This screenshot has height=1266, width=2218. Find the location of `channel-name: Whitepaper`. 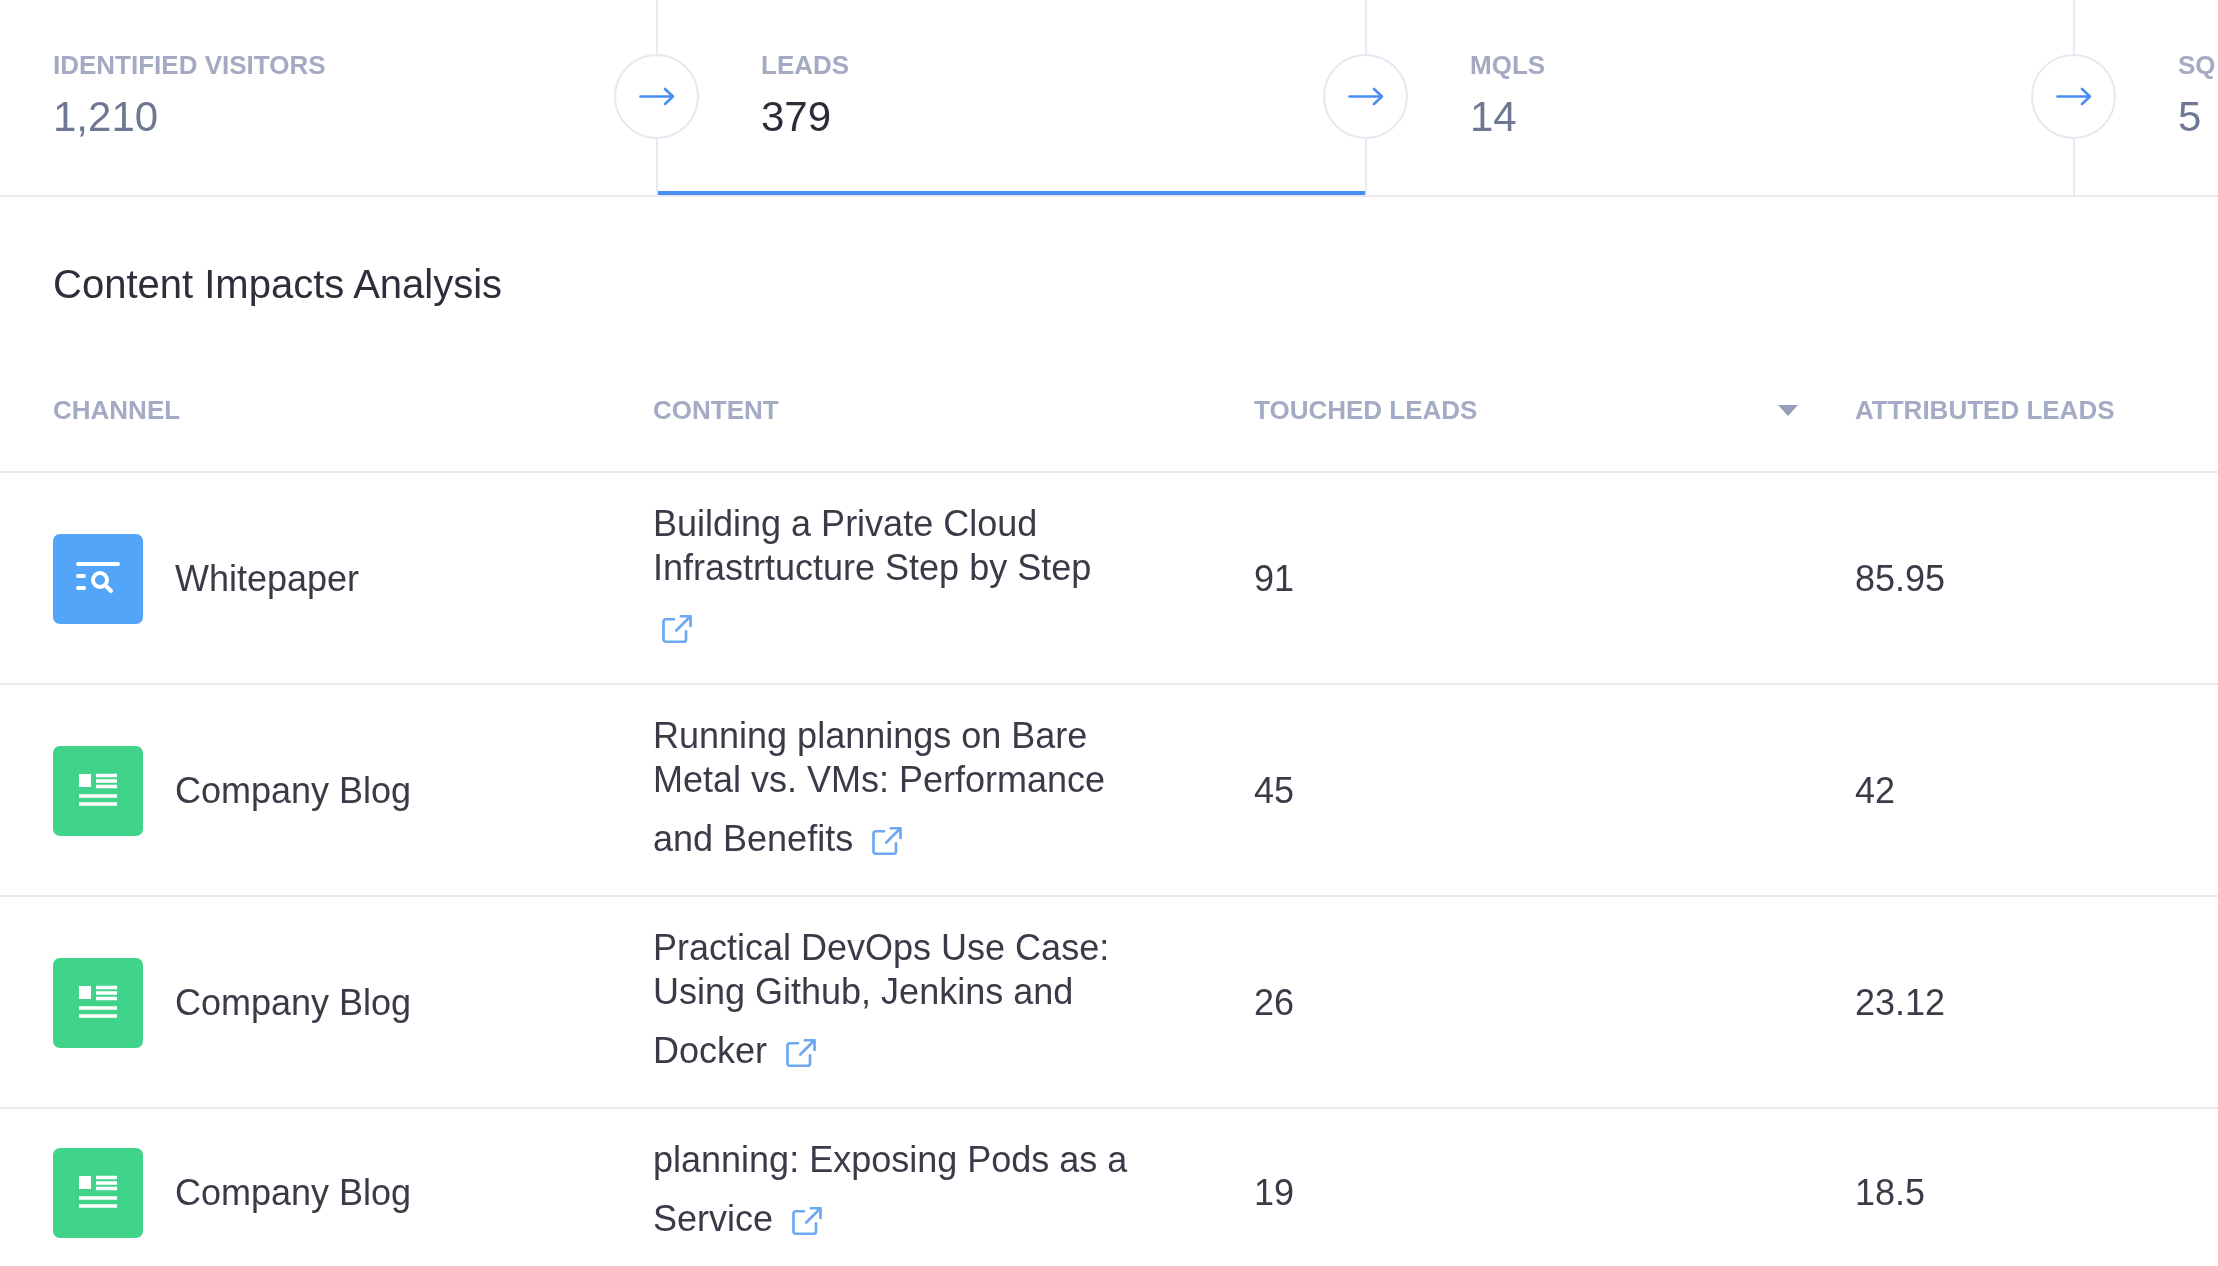

channel-name: Whitepaper is located at coordinates (267, 579).